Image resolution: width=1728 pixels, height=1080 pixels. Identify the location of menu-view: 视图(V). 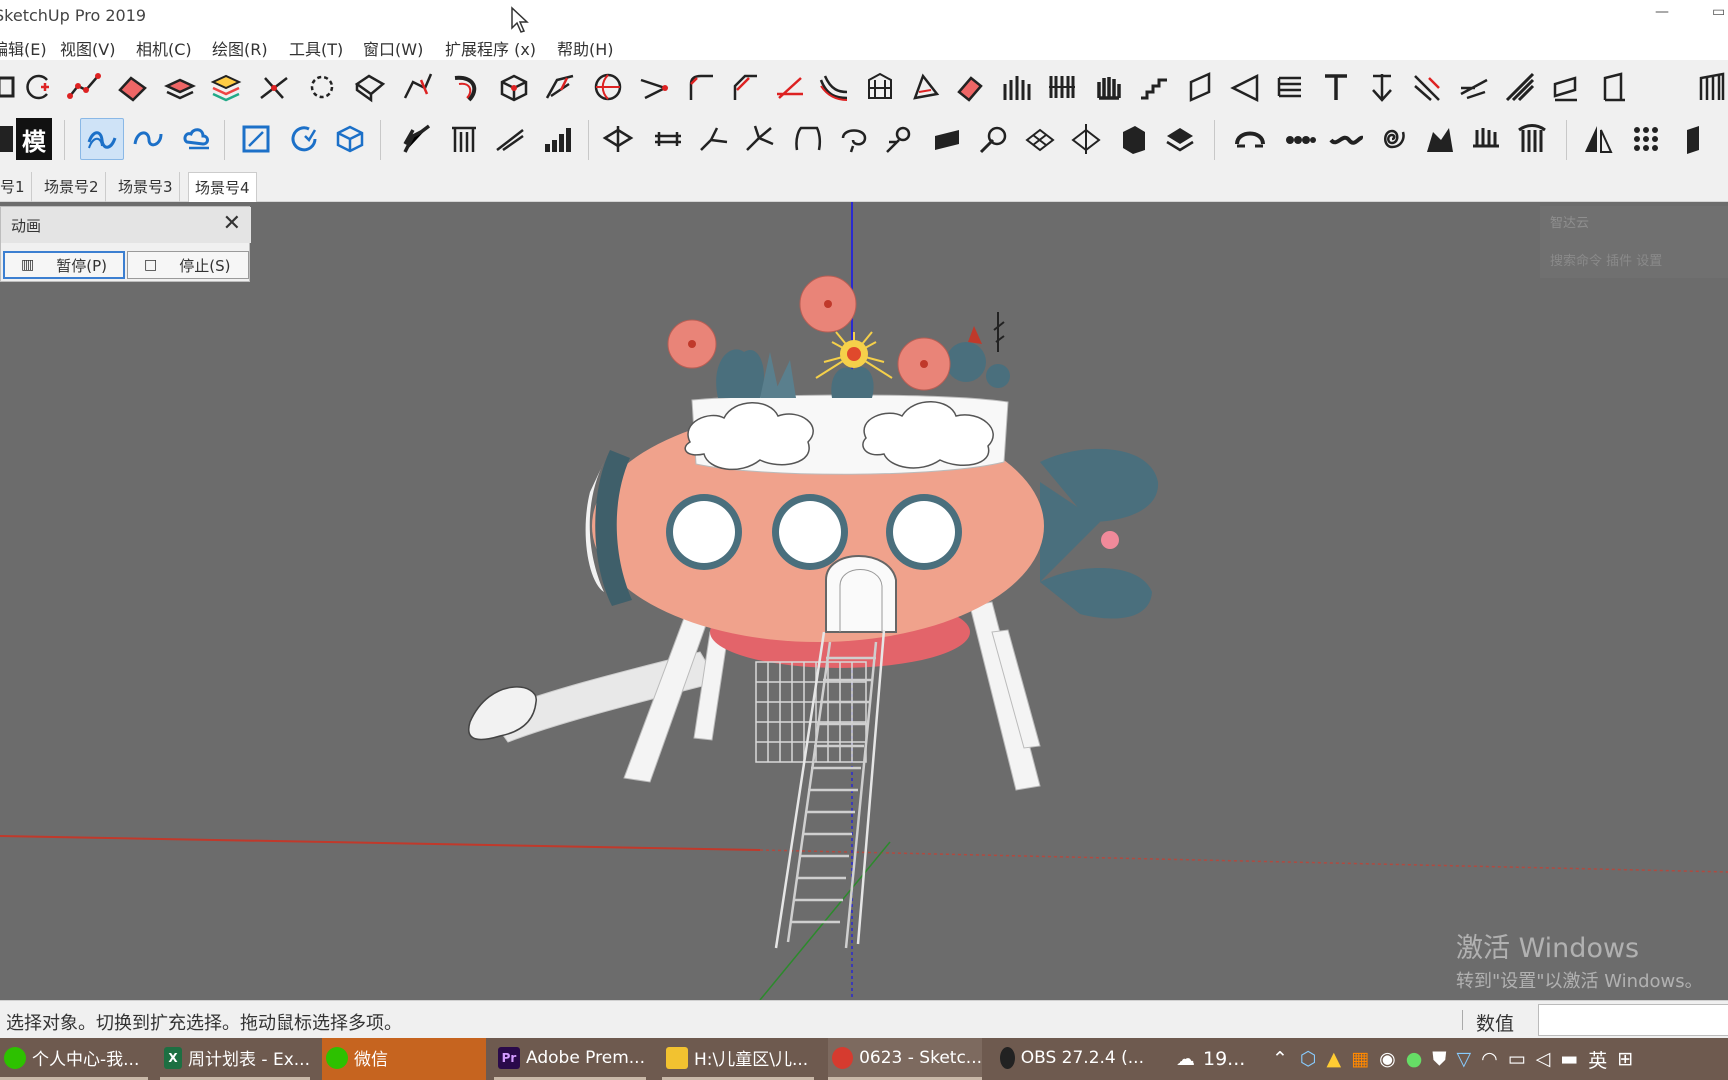
(87, 48).